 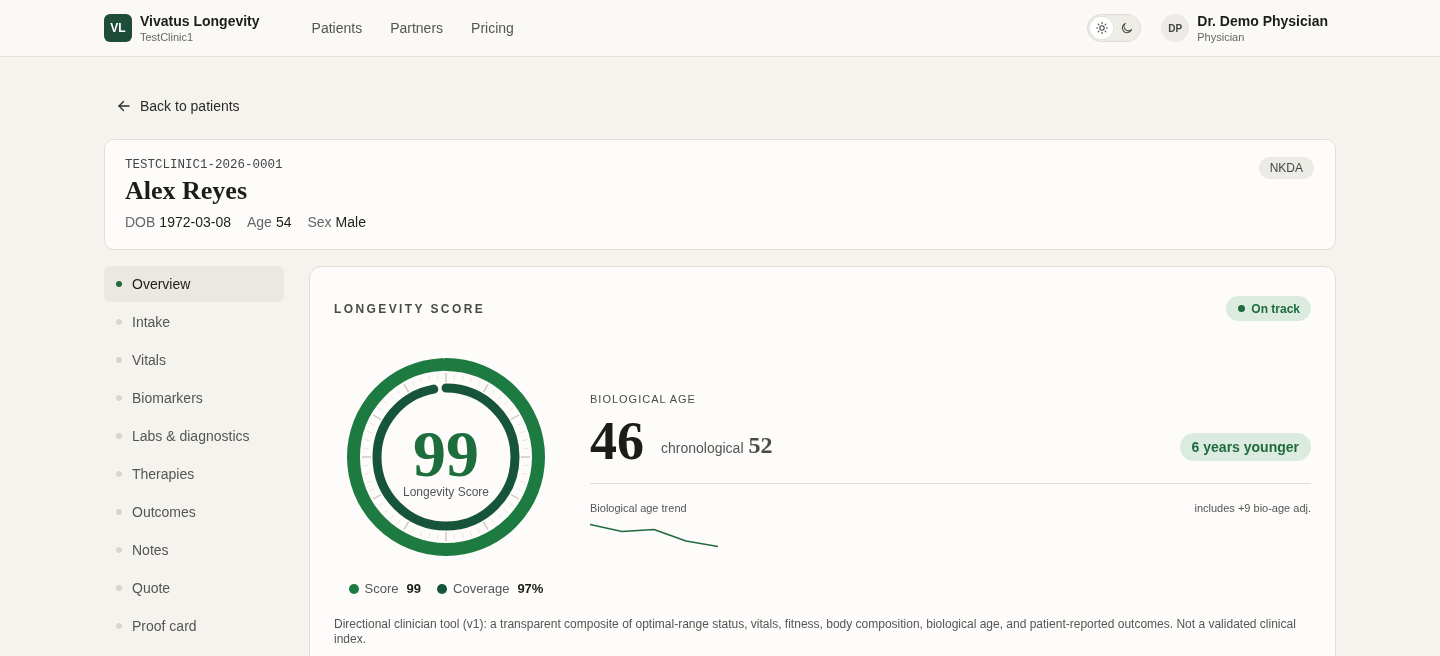 I want to click on sidebar-item: Labs & diagnostics, so click(x=194, y=436).